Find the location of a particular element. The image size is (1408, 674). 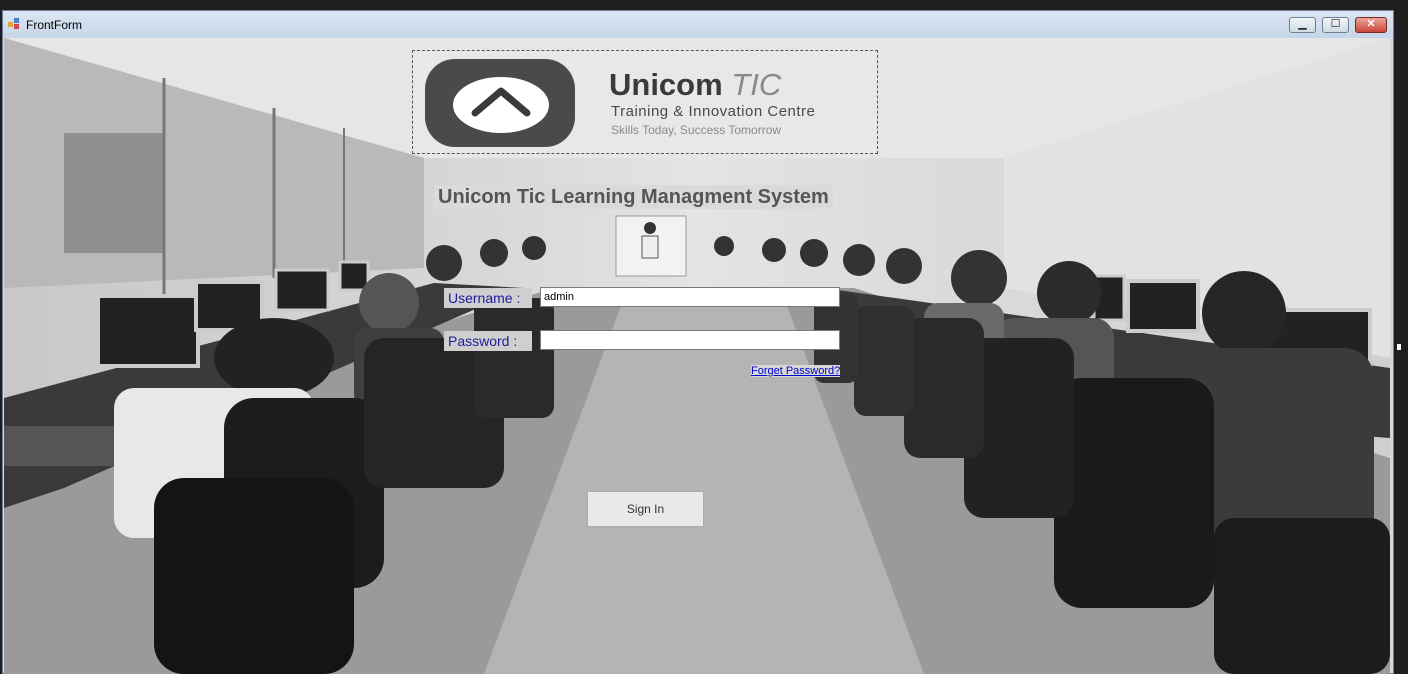

minimize-button: ▁ is located at coordinates (1302, 25).